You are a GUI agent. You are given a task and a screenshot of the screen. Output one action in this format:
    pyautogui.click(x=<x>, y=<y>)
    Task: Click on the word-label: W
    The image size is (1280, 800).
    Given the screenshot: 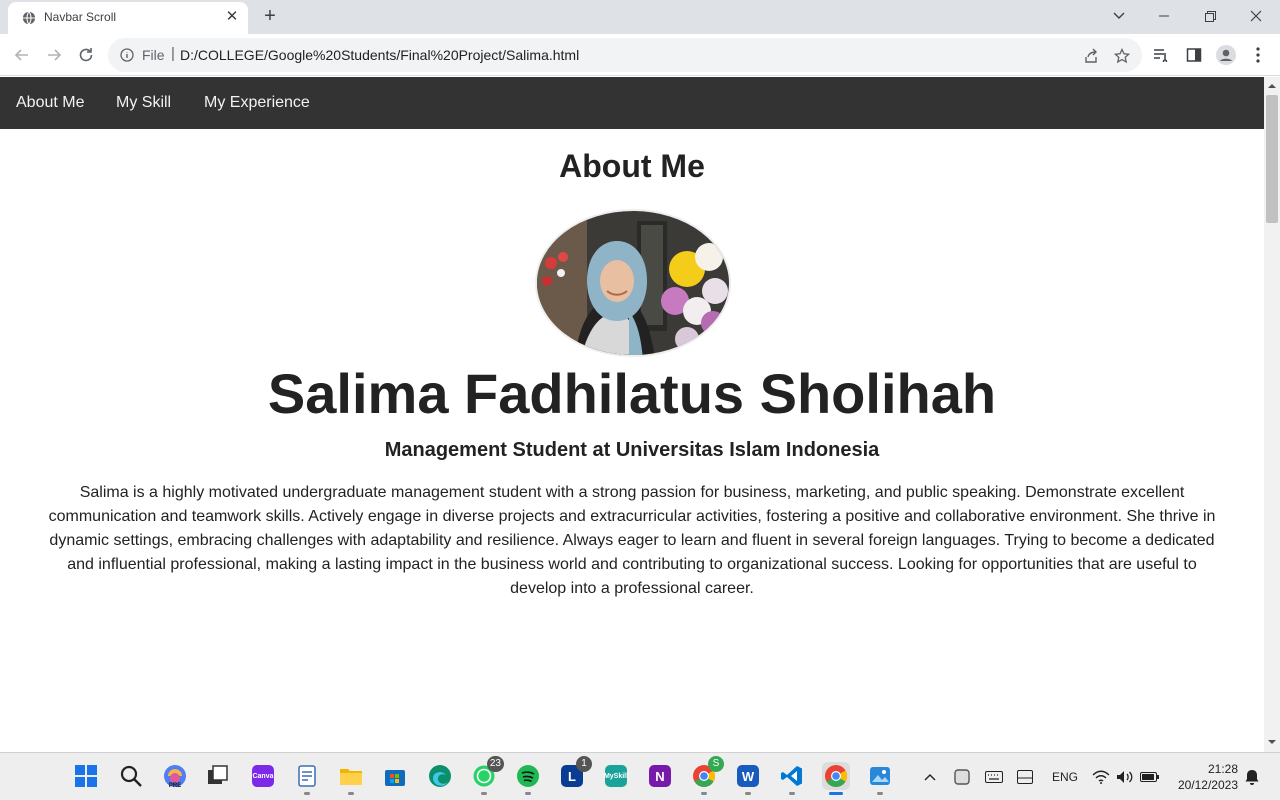 What is the action you would take?
    pyautogui.click(x=748, y=776)
    